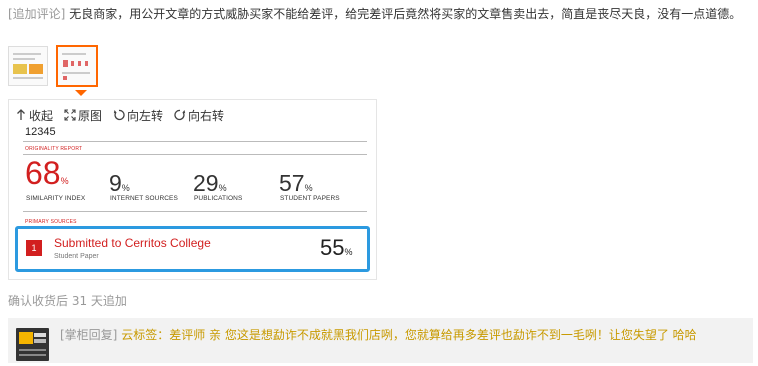 The image size is (758, 366). Describe the element at coordinates (292, 183) in the screenshot. I see `stat-value: 57` at that location.